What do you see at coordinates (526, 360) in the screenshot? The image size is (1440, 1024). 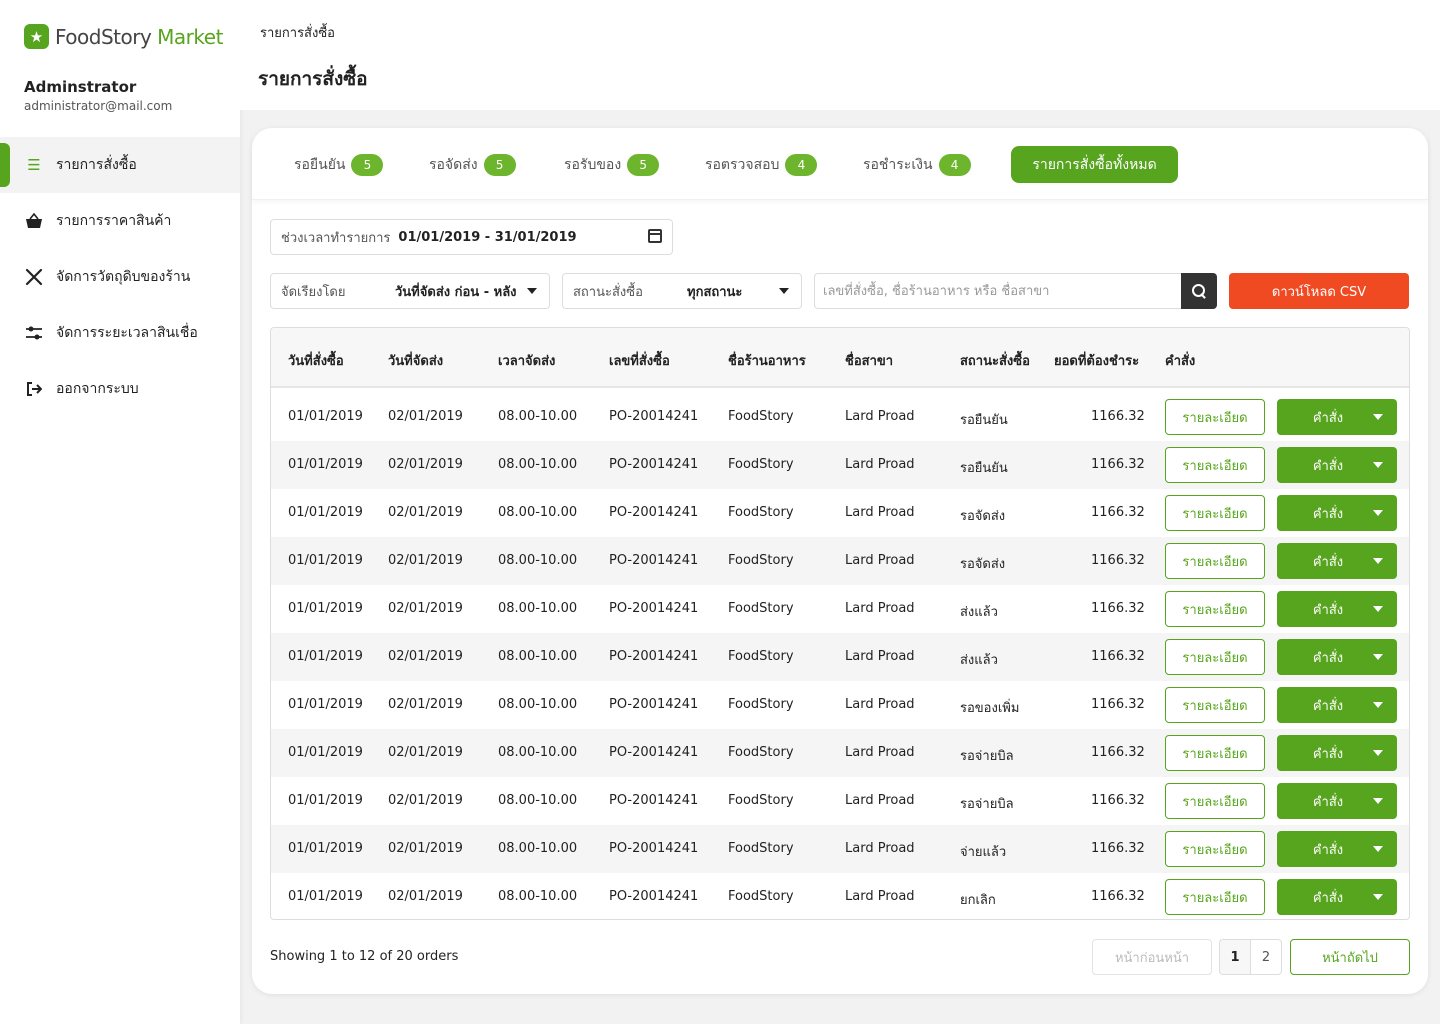 I see `col-delivery-time: เวลาจัดส่ง` at bounding box center [526, 360].